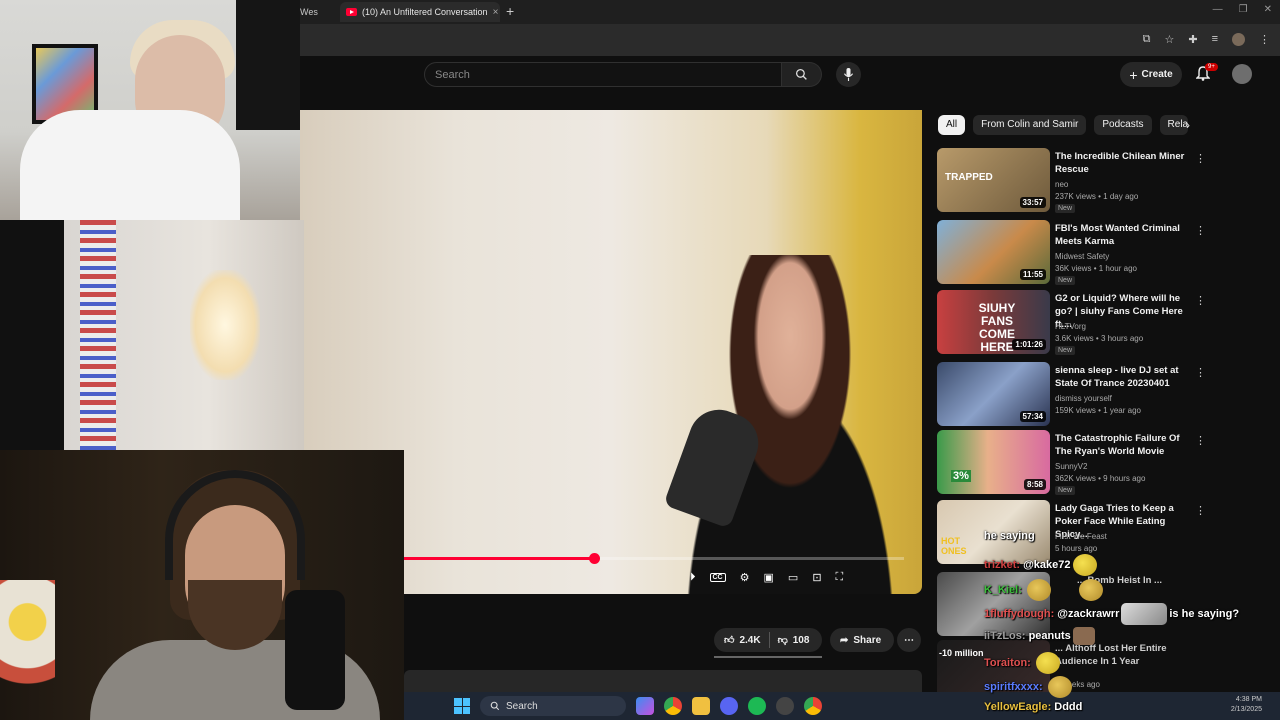 Image resolution: width=1280 pixels, height=720 pixels. I want to click on window-controls: — ❐ ✕, so click(1242, 9).